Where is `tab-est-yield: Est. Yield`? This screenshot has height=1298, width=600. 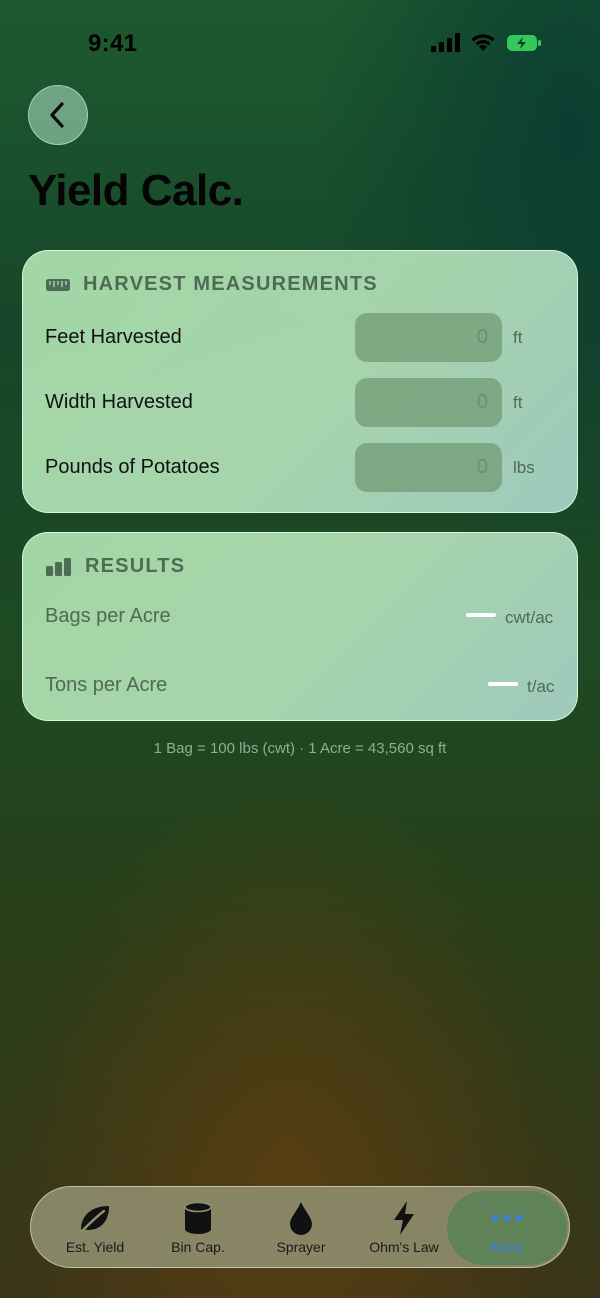
tab-est-yield: Est. Yield is located at coordinates (95, 1228).